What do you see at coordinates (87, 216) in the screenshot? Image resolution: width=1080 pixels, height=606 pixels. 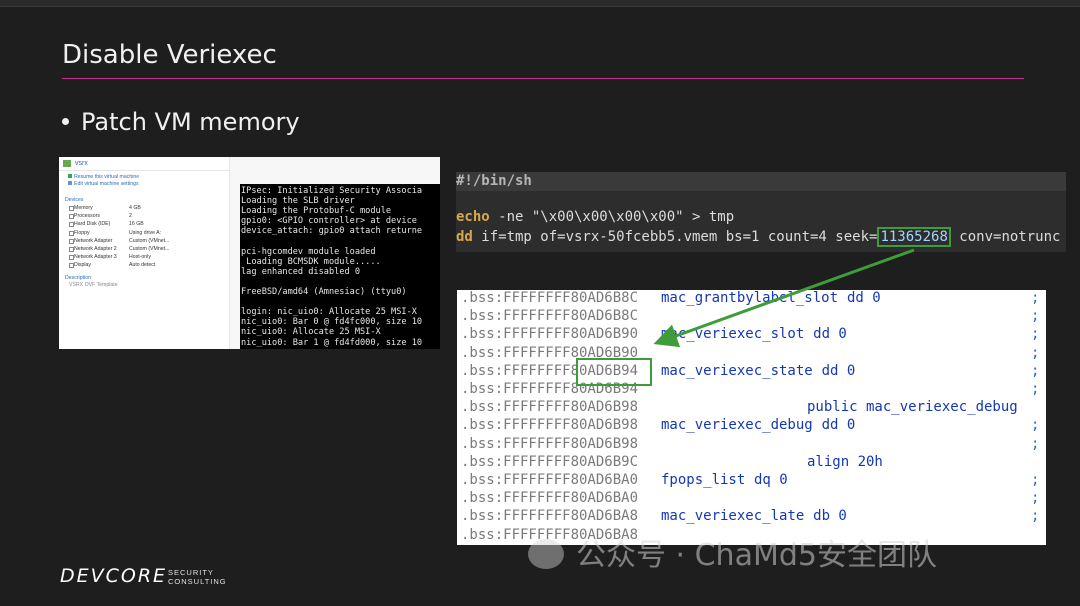 I see `device-name: Processors` at bounding box center [87, 216].